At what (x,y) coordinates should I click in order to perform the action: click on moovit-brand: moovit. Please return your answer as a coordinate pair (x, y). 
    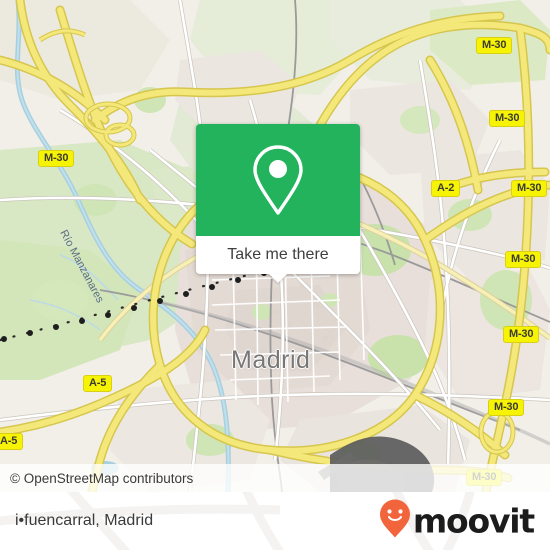
    Looking at the image, I should click on (457, 521).